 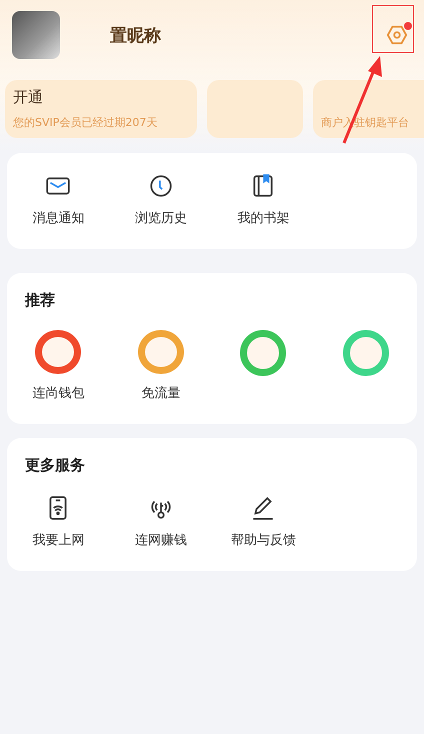 I want to click on service-label: 连网赚钱, so click(x=160, y=540).